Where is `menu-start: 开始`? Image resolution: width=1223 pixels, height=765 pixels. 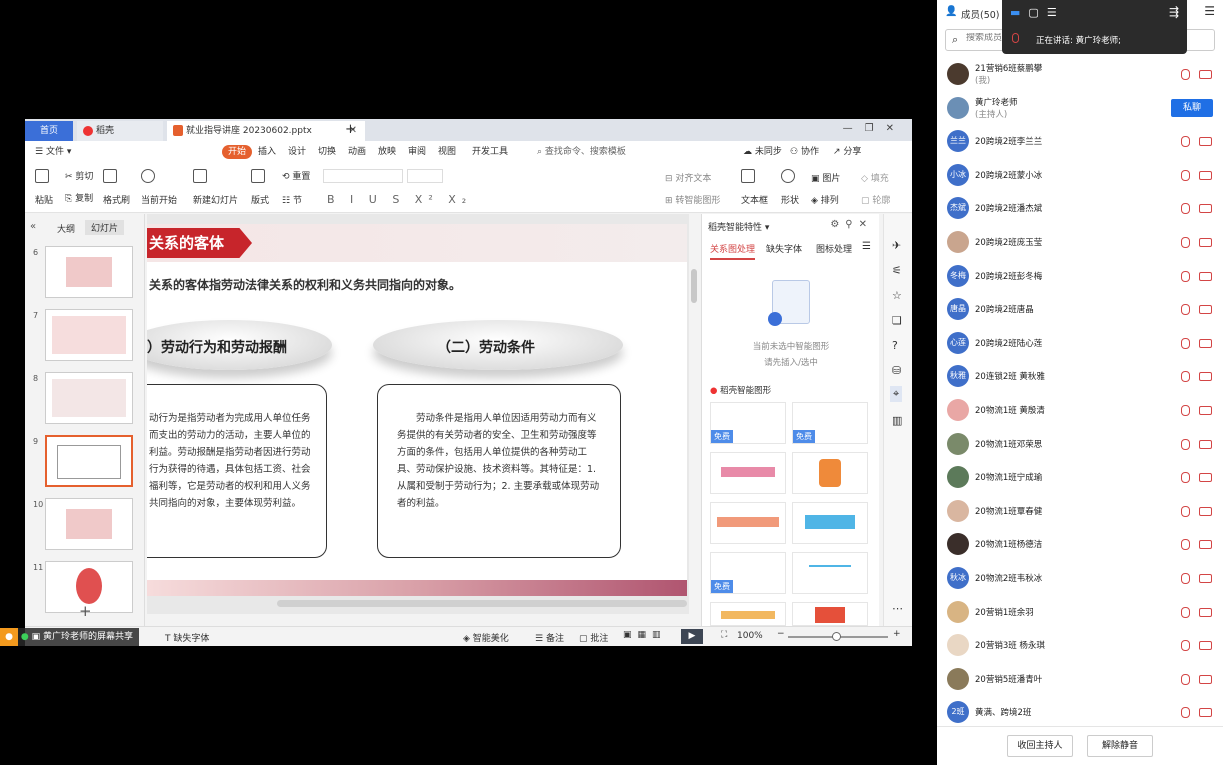
menu-start: 开始 is located at coordinates (237, 152).